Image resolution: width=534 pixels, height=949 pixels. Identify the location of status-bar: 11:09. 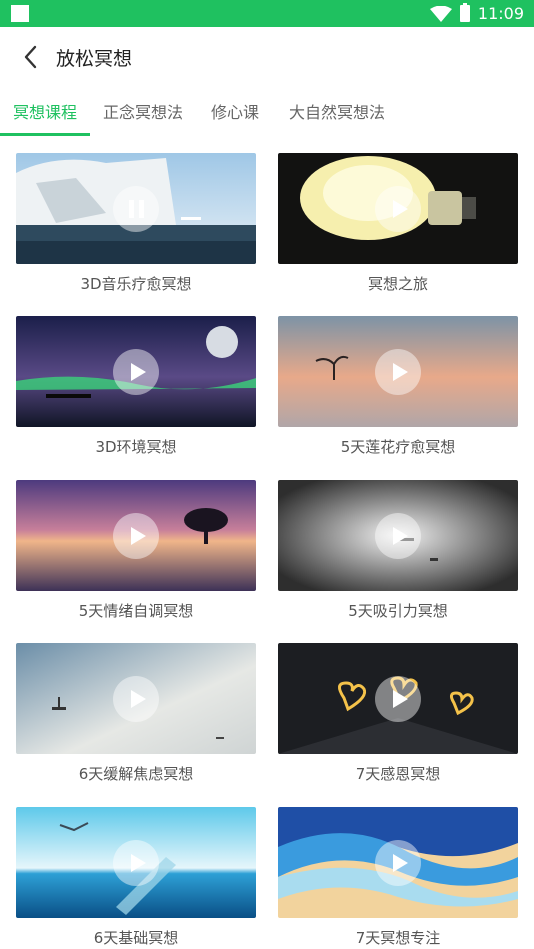
(267, 13).